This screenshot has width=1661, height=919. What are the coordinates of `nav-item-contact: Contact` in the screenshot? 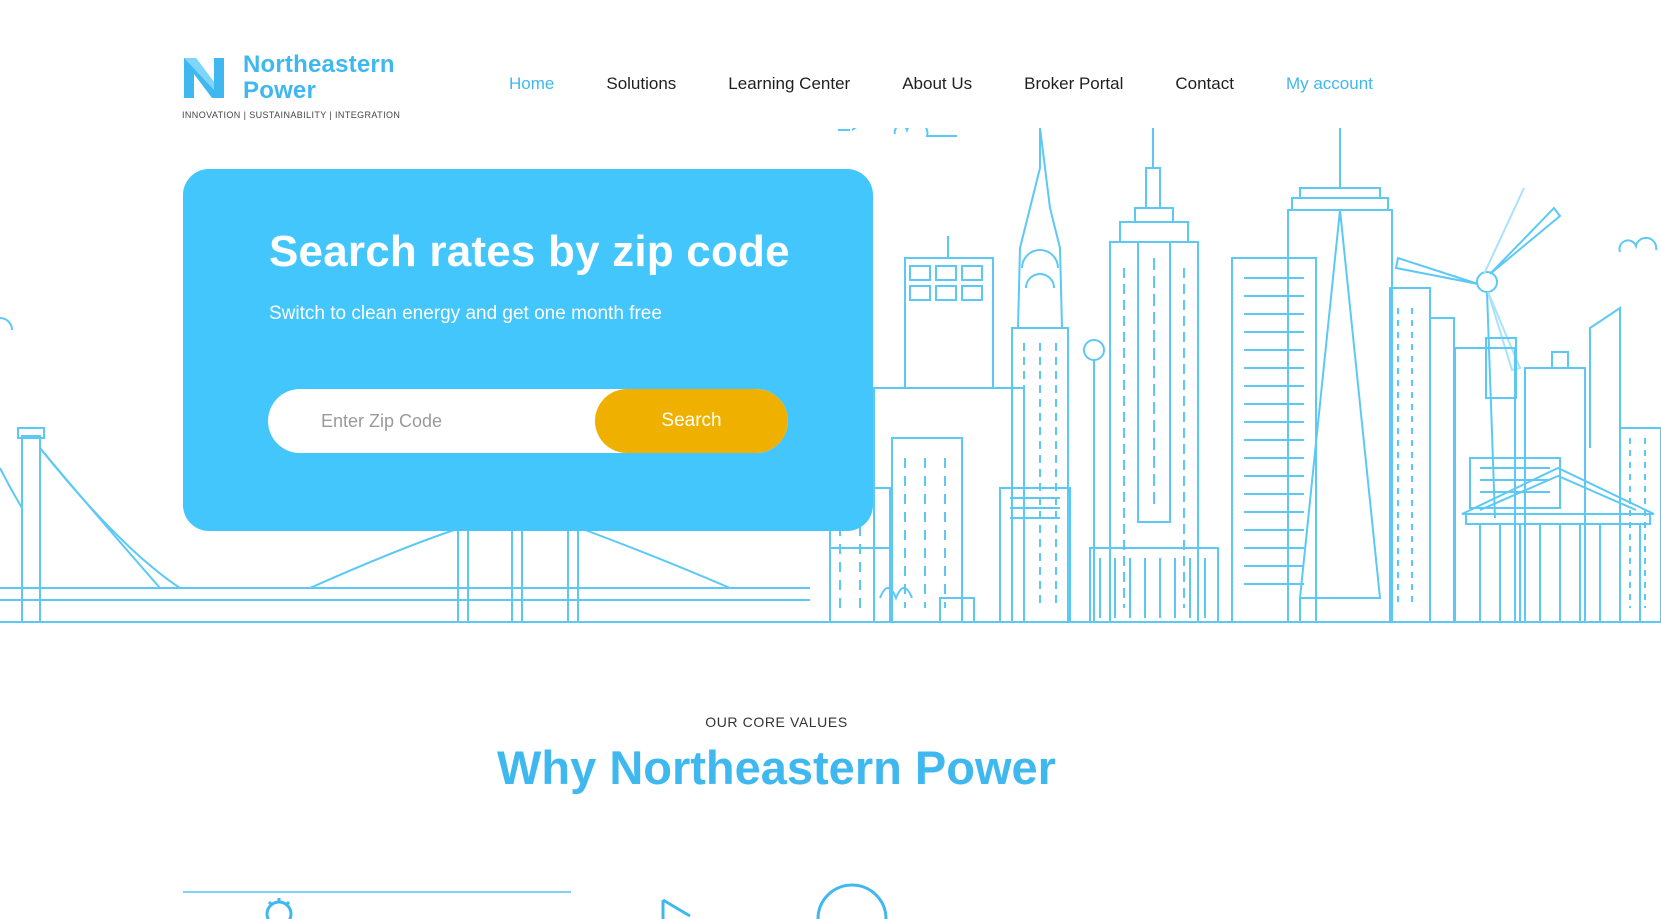 It's located at (1204, 84).